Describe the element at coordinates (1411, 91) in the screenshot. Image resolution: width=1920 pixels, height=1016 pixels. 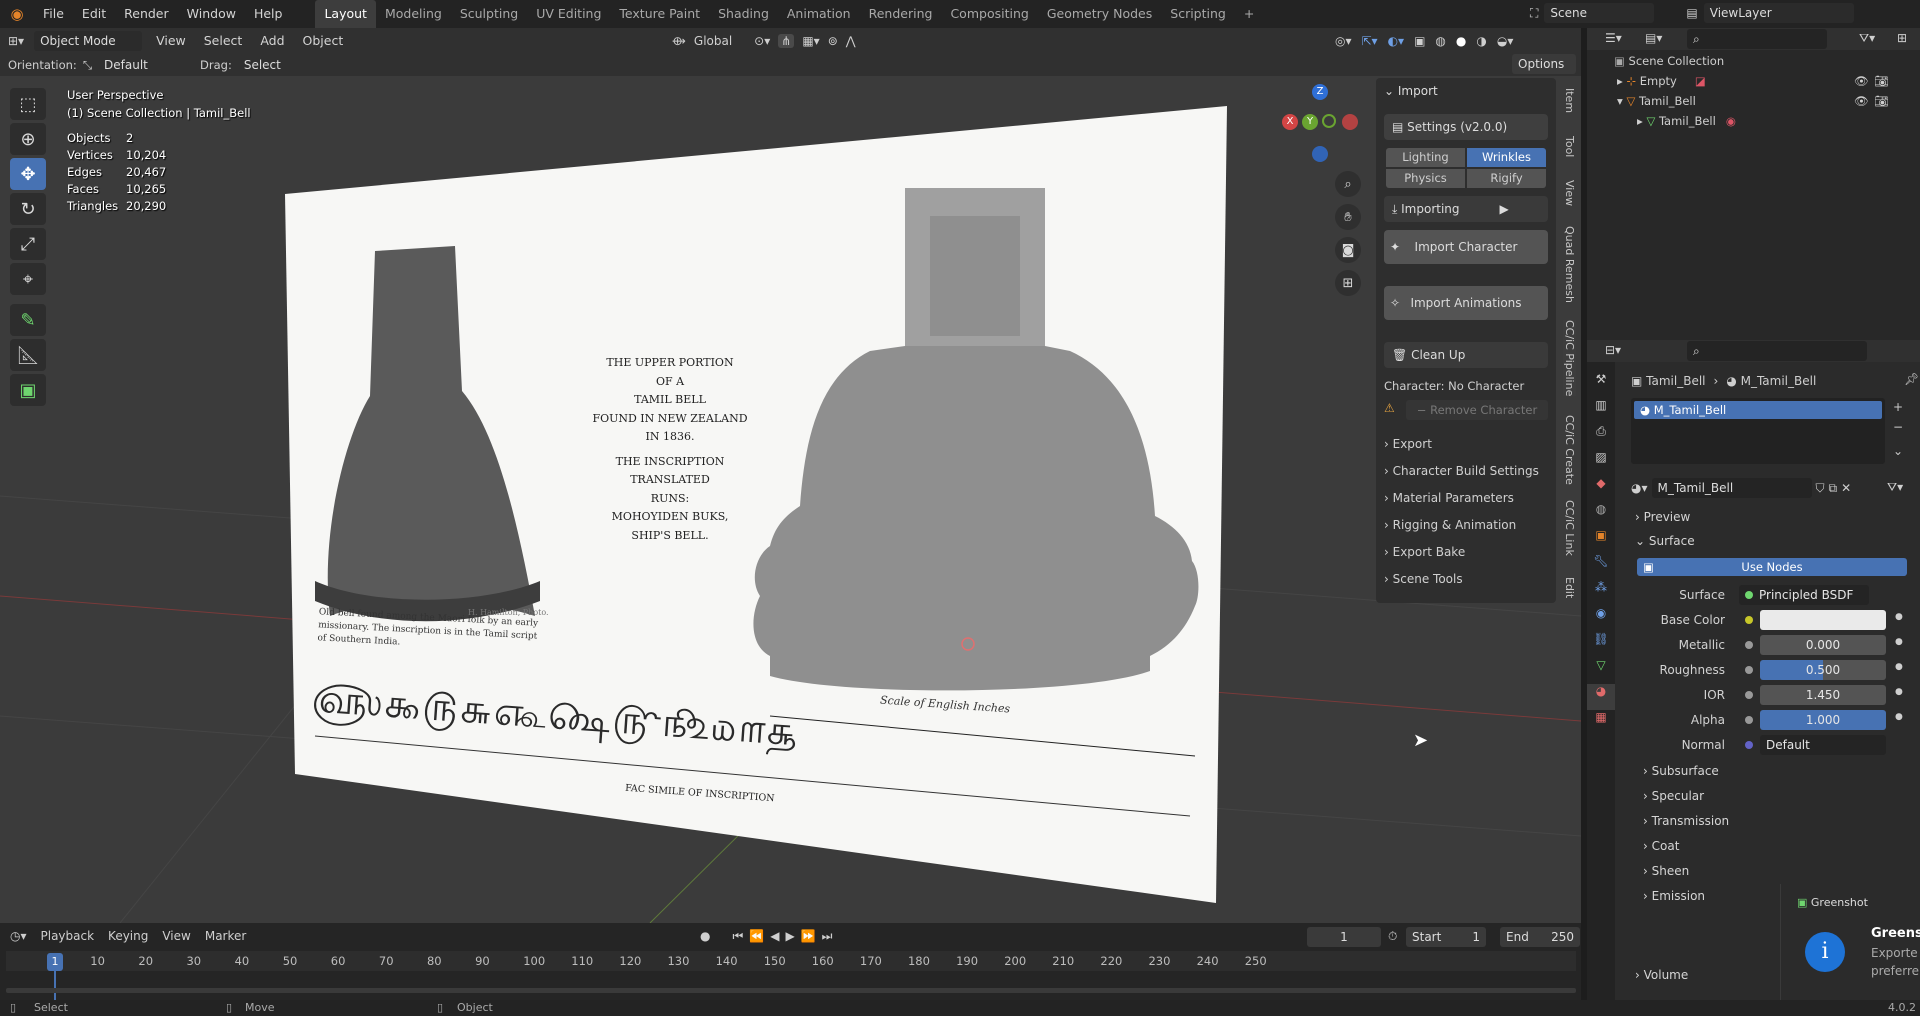
I see `import-section-header: ⌄ Import` at that location.